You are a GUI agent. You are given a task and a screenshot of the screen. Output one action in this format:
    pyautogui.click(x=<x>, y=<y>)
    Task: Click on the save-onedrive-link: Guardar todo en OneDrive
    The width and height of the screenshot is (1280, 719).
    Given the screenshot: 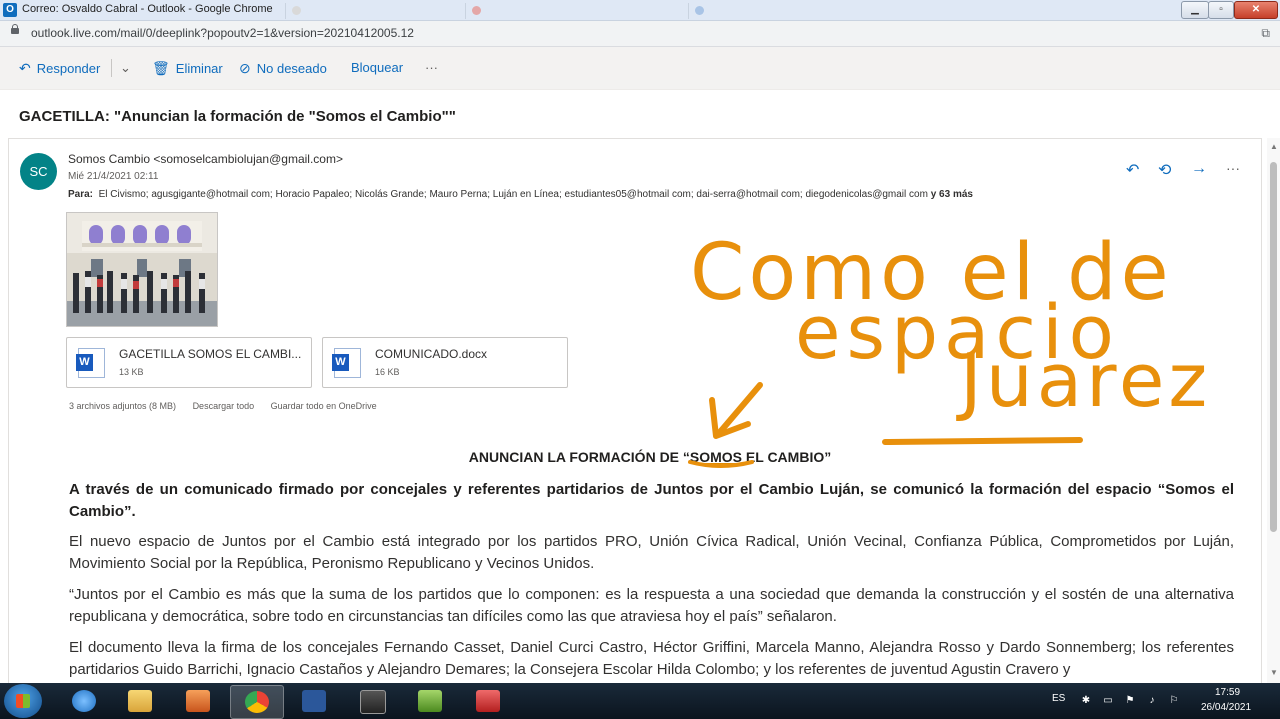 What is the action you would take?
    pyautogui.click(x=324, y=406)
    